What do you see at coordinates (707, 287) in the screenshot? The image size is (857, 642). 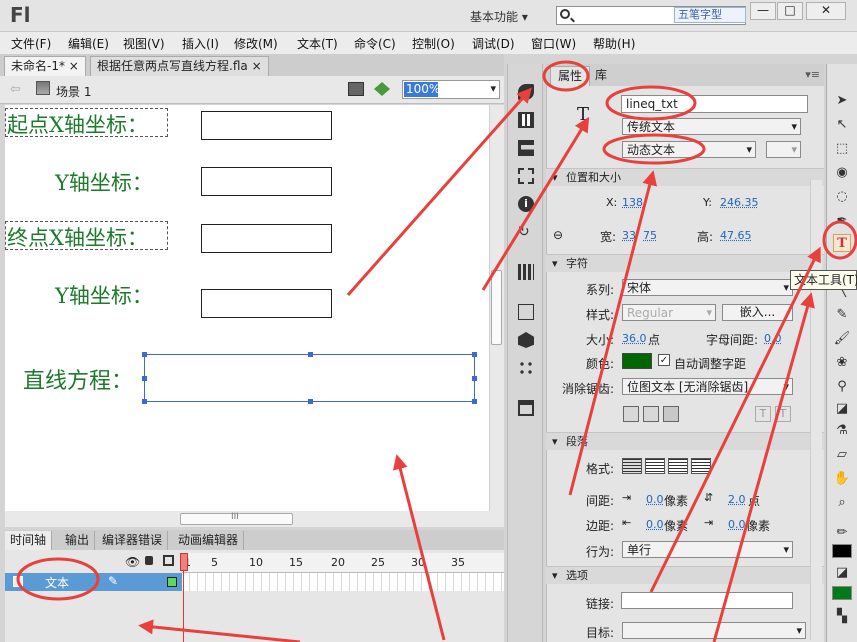 I see `font-family-select: 宋体` at bounding box center [707, 287].